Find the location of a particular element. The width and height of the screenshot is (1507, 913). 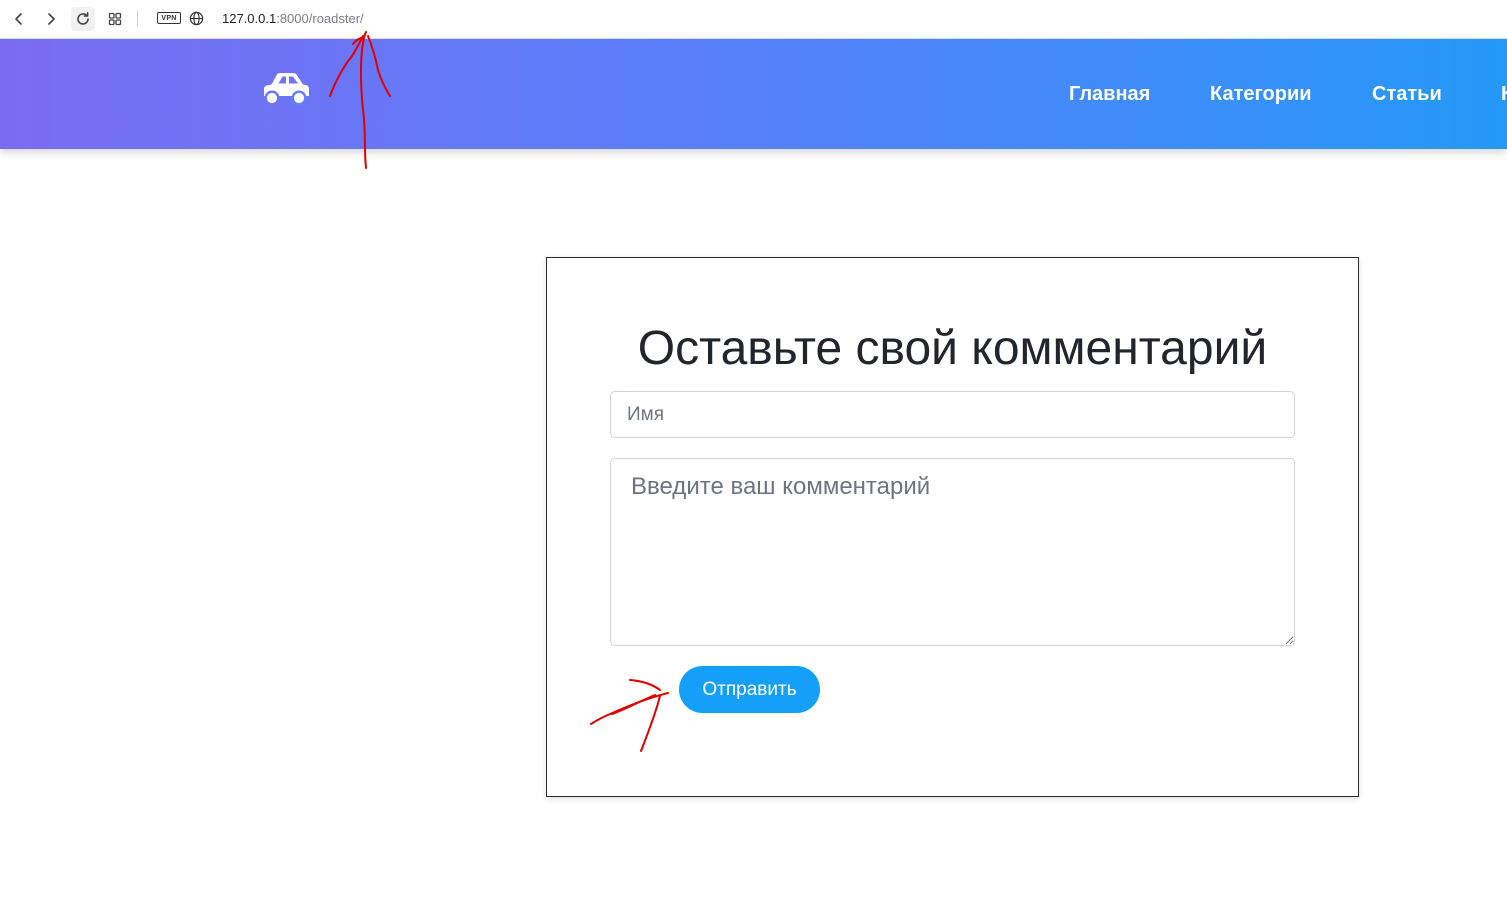

comment-form-title: Оставьте свой комментарий is located at coordinates (952, 348).